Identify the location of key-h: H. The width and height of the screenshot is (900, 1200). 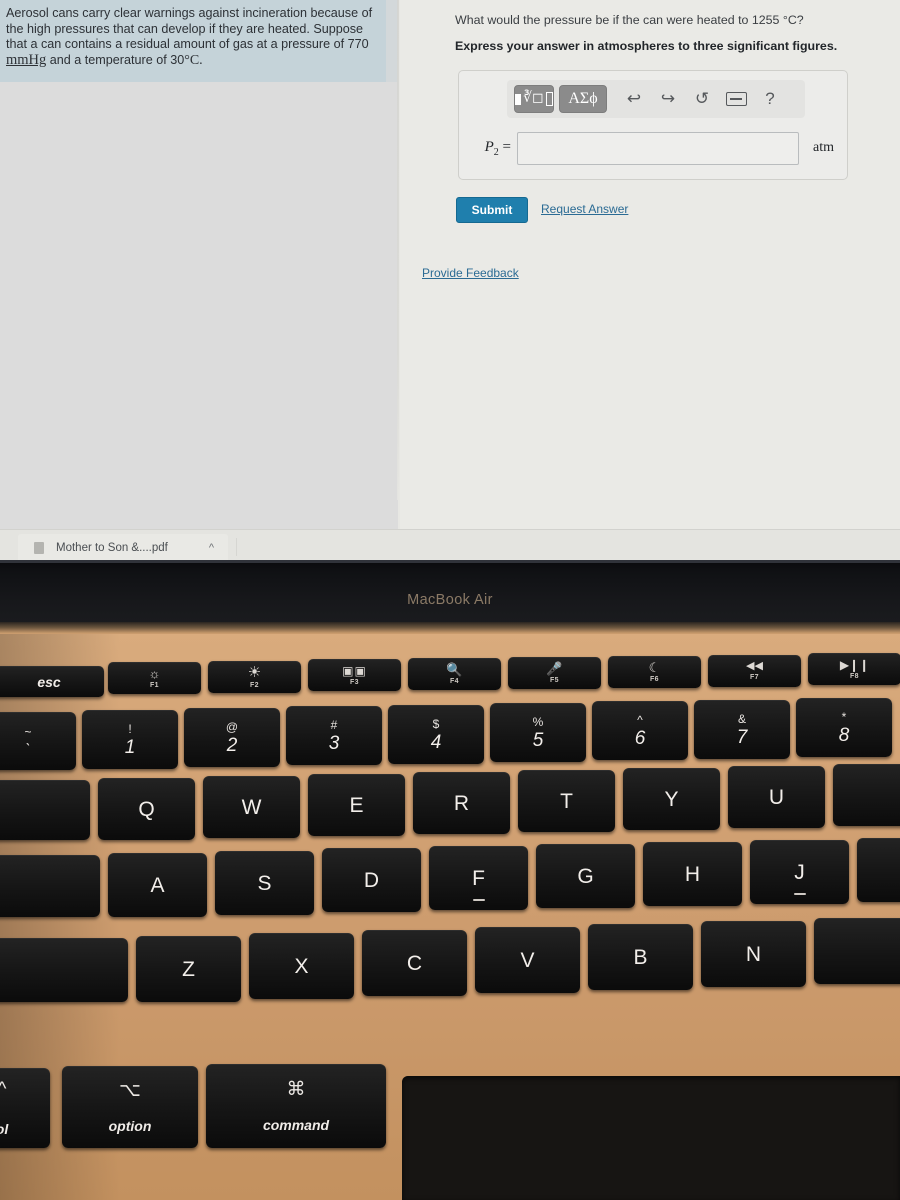
(692, 874).